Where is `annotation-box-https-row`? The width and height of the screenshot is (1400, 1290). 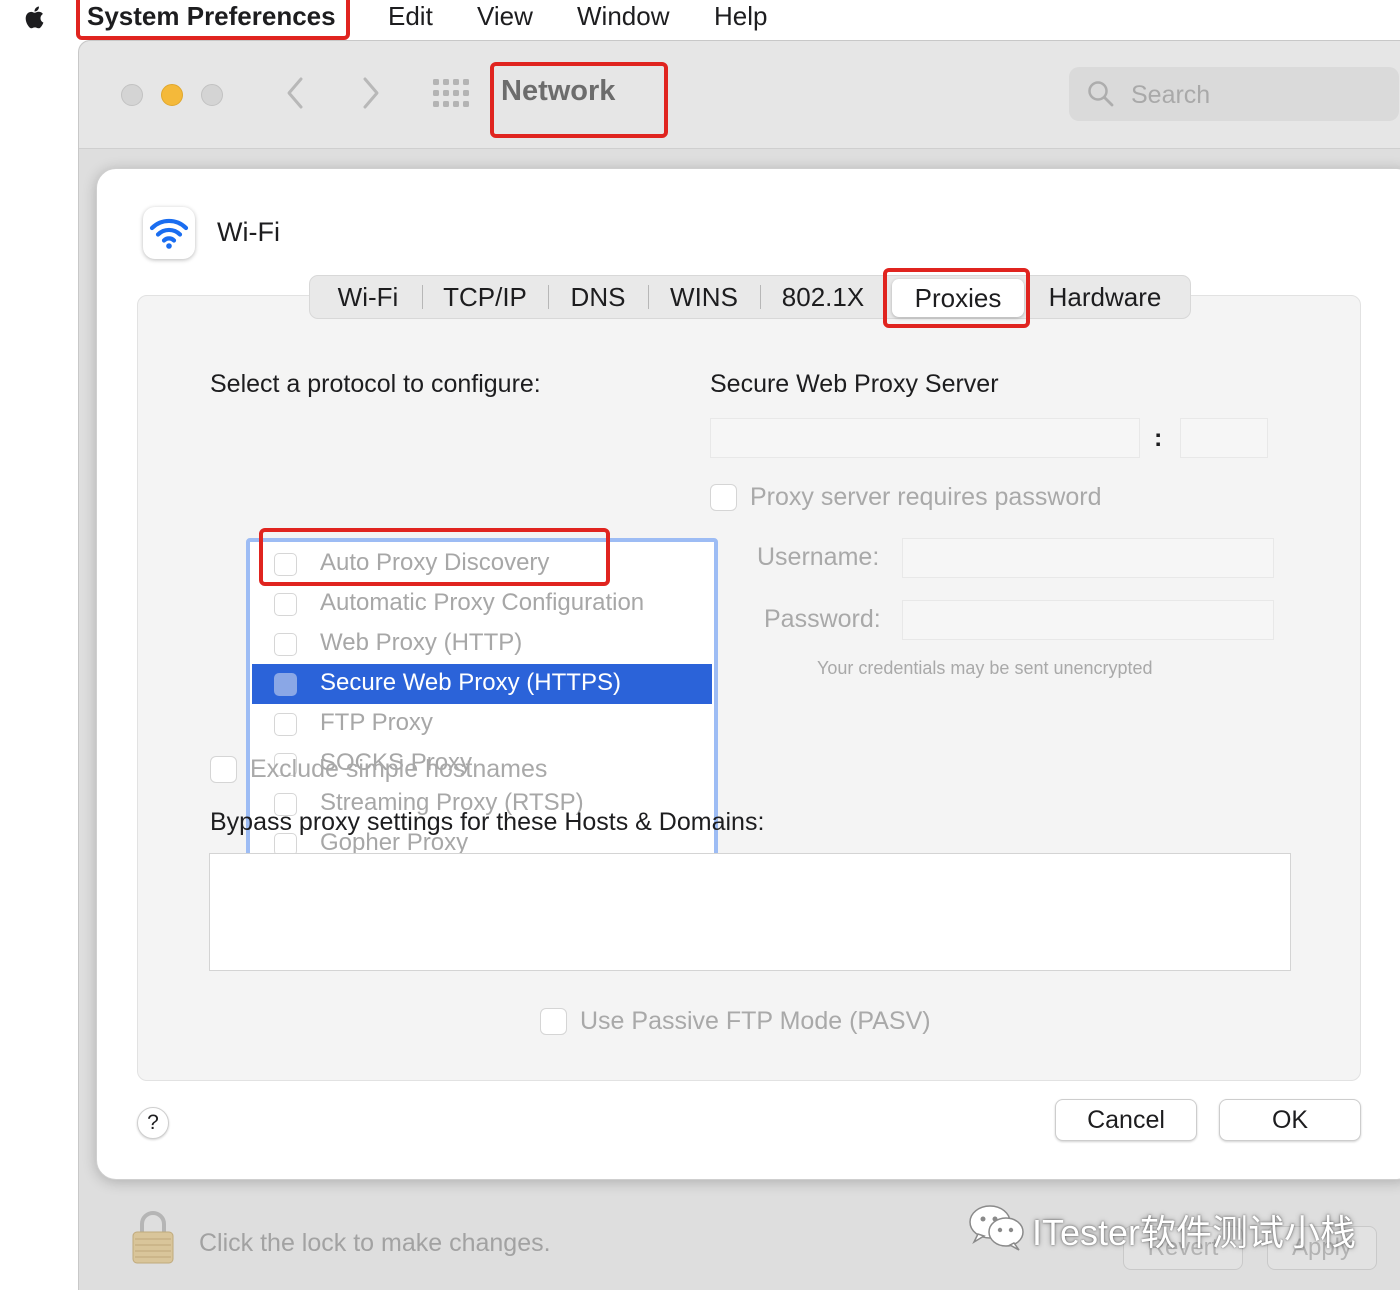 annotation-box-https-row is located at coordinates (434, 557).